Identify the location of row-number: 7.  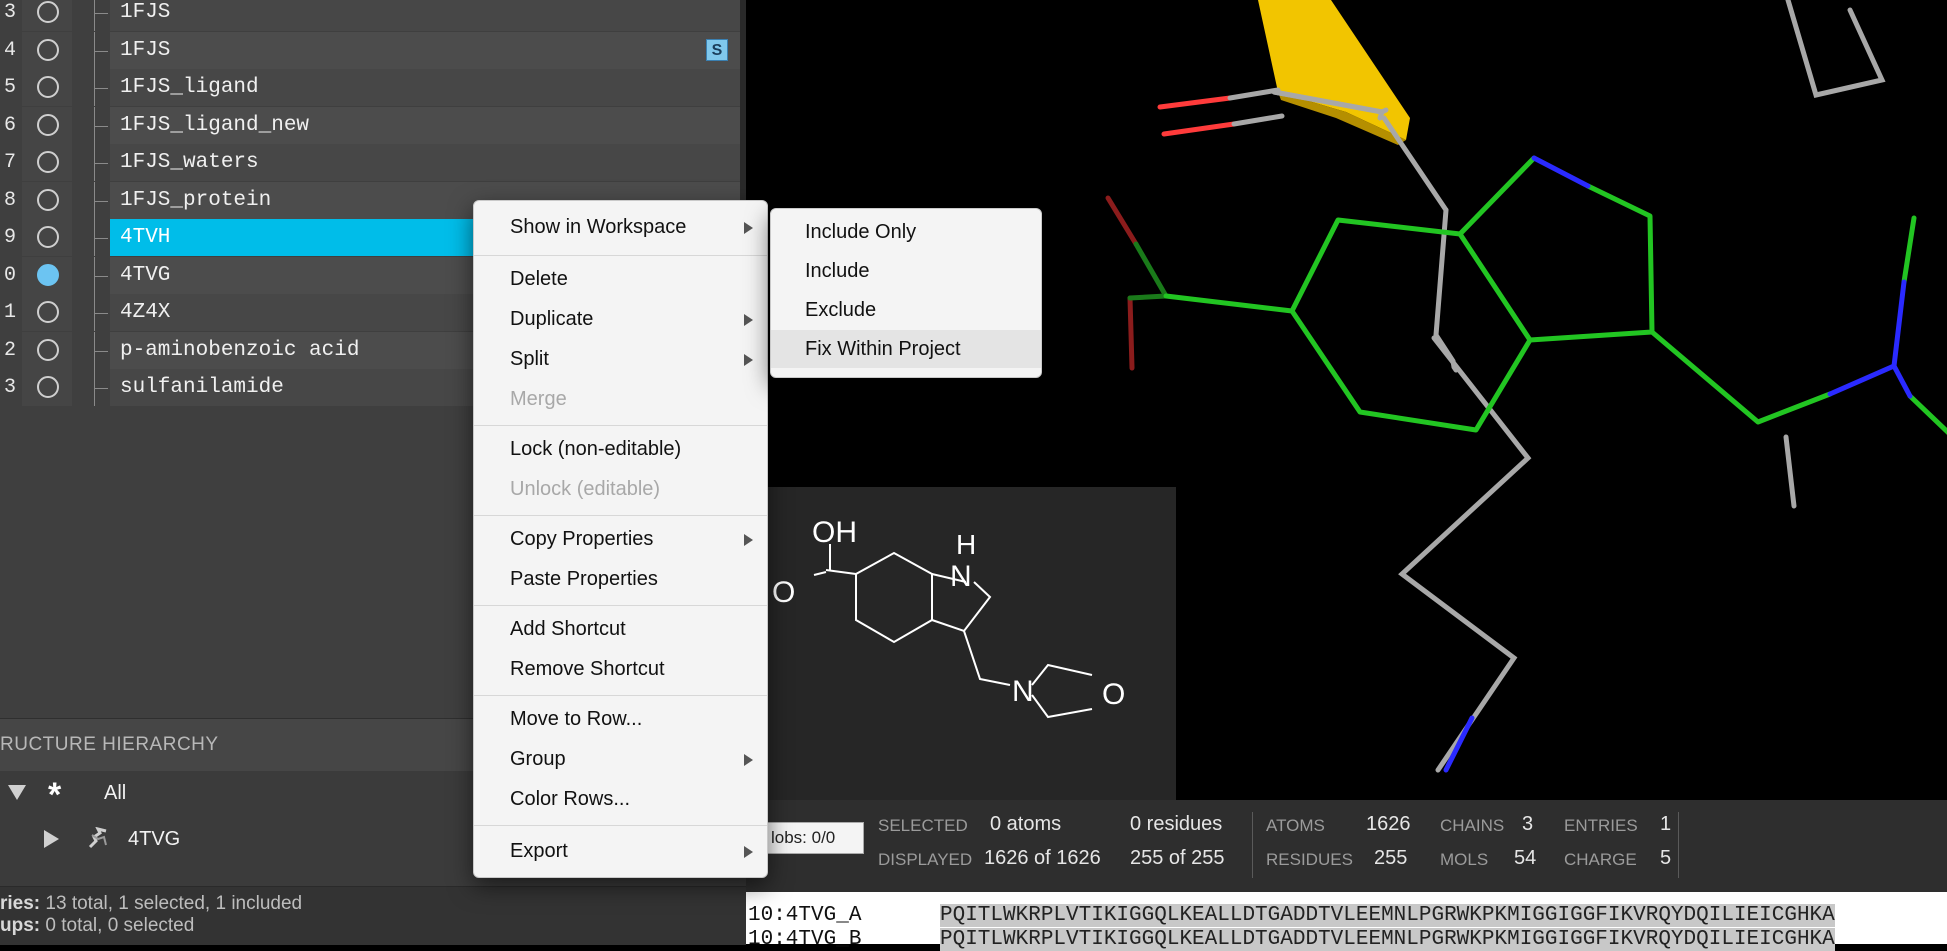
(9, 162).